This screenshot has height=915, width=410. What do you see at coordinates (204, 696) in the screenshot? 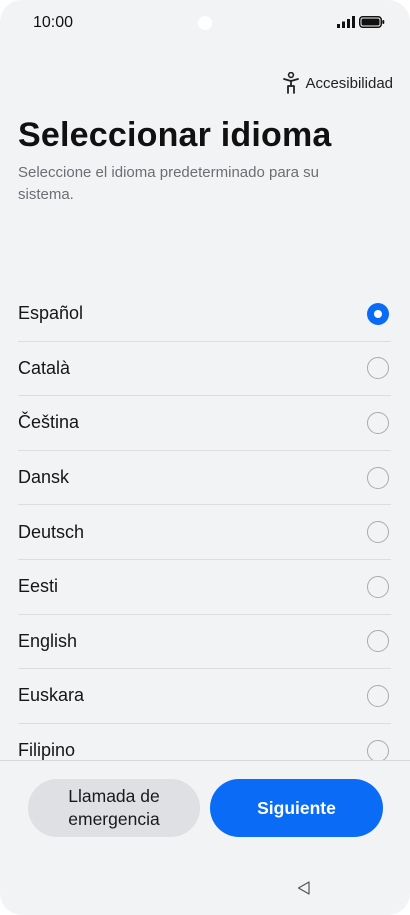
I see `language-option: Euskara` at bounding box center [204, 696].